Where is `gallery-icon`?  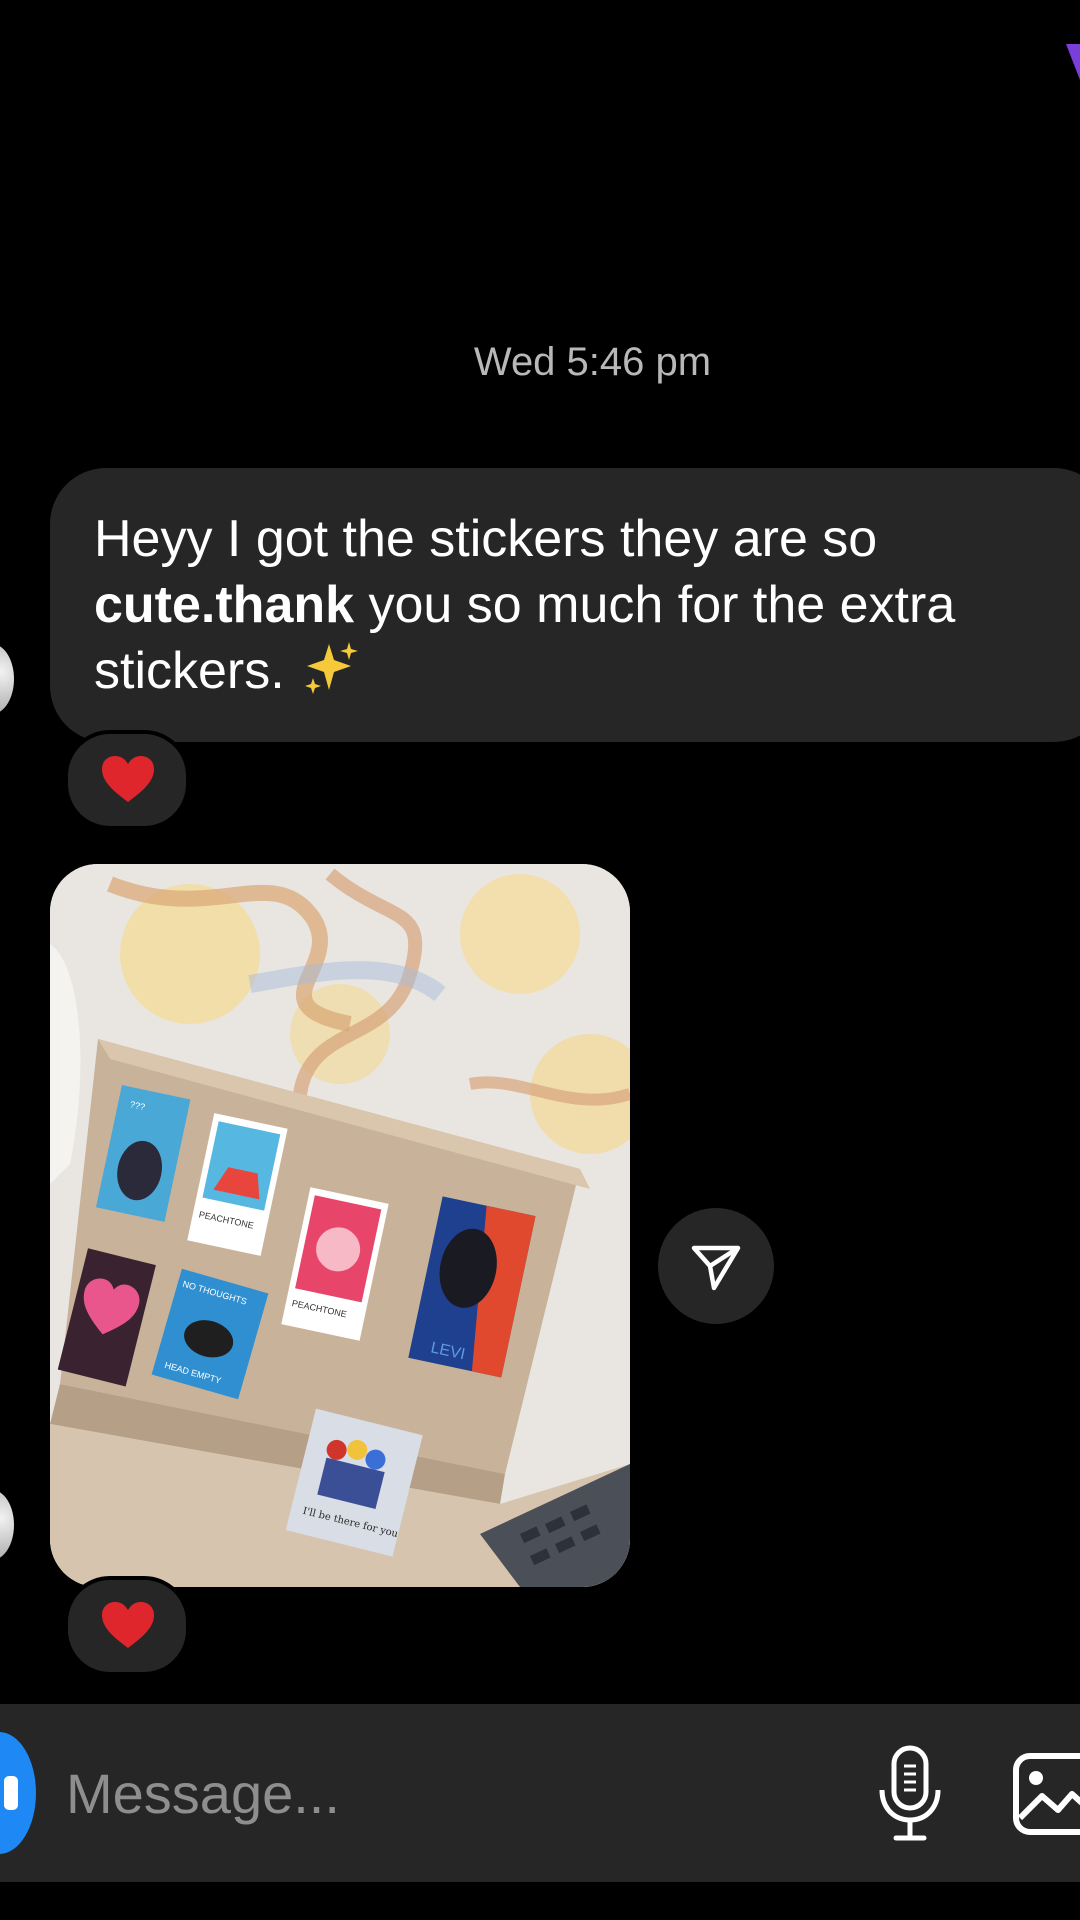
gallery-icon is located at coordinates (1046, 1794).